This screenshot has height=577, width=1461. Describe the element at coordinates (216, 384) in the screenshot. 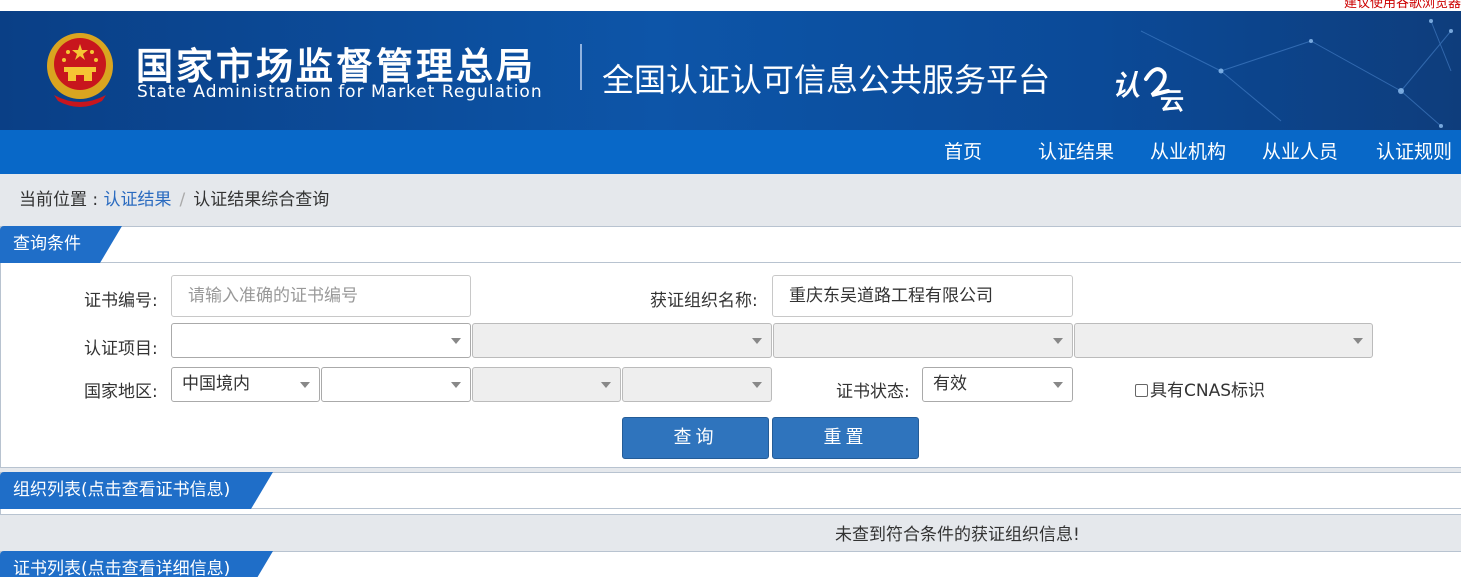

I see `region-select-1-value: 中国境内` at that location.